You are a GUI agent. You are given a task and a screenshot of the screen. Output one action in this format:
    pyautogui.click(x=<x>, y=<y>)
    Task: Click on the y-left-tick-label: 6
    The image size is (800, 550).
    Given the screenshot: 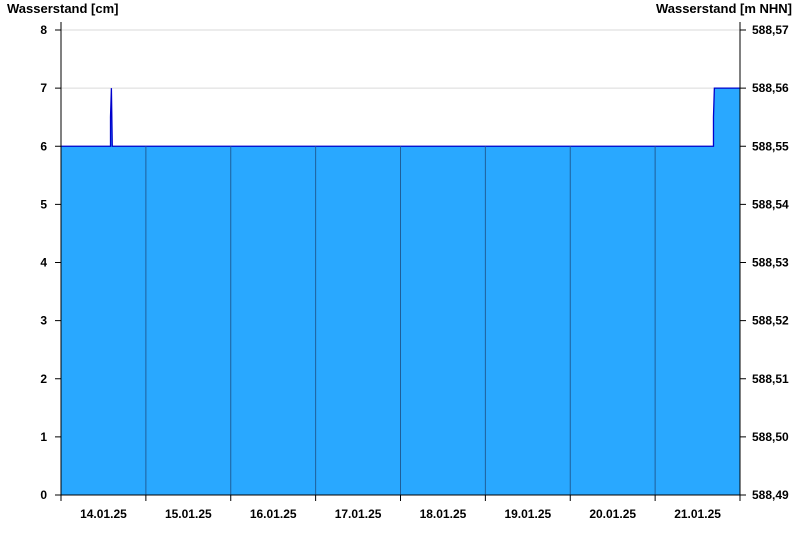 What is the action you would take?
    pyautogui.click(x=43, y=146)
    